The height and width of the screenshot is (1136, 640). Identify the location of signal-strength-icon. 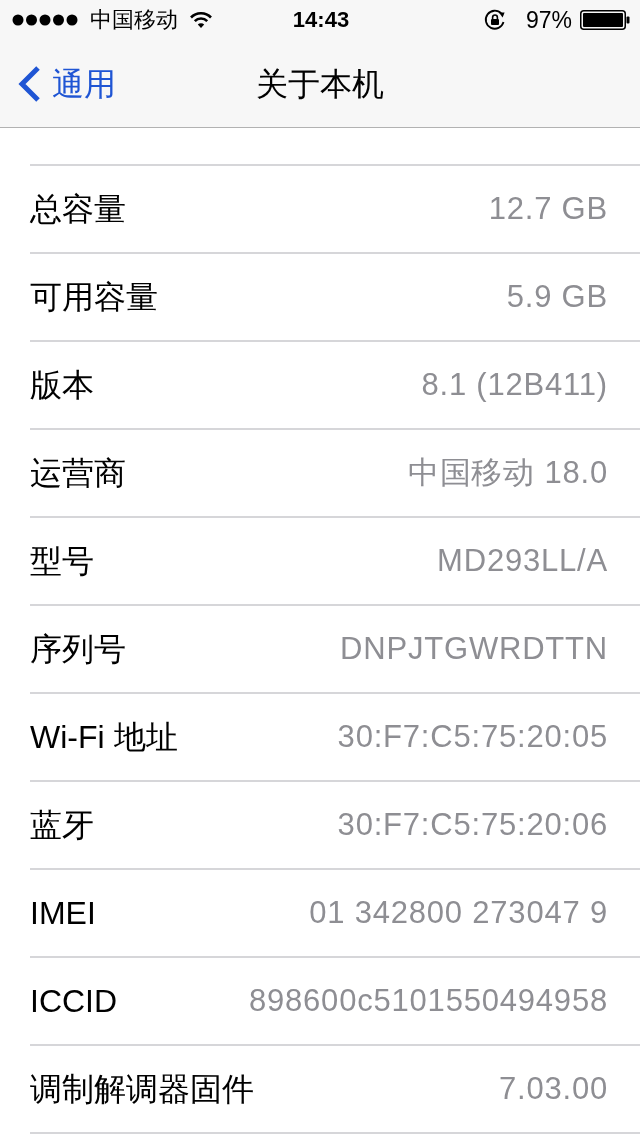
(45, 20).